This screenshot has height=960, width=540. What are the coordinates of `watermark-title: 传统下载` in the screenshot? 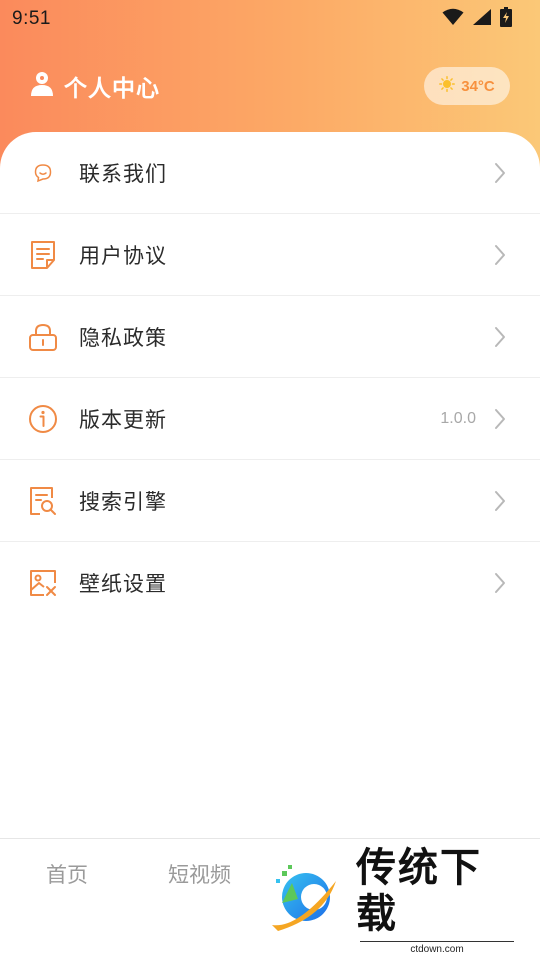 It's located at (419, 891).